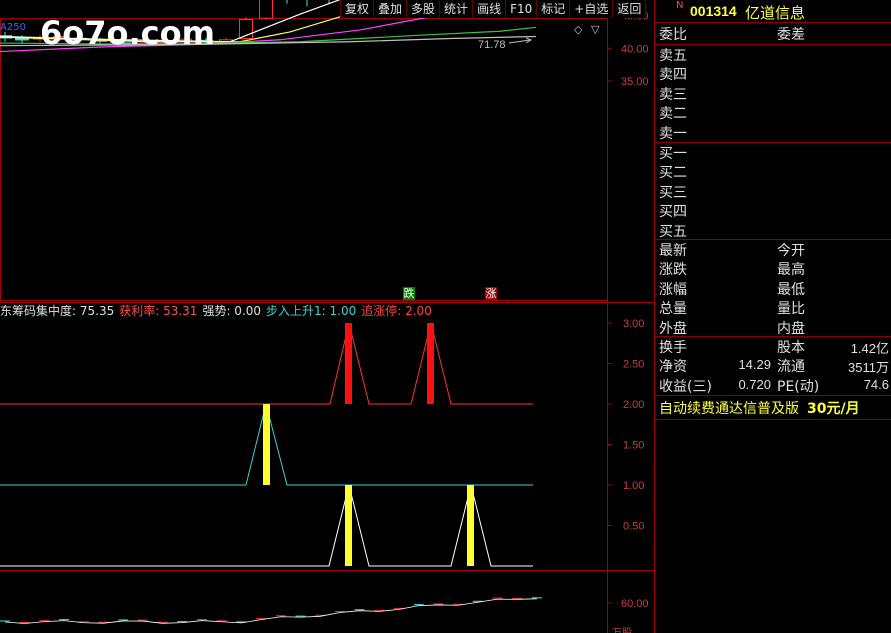 The height and width of the screenshot is (633, 891). Describe the element at coordinates (396, 311) in the screenshot. I see `indicator-item: 追涨停: 2.00` at that location.